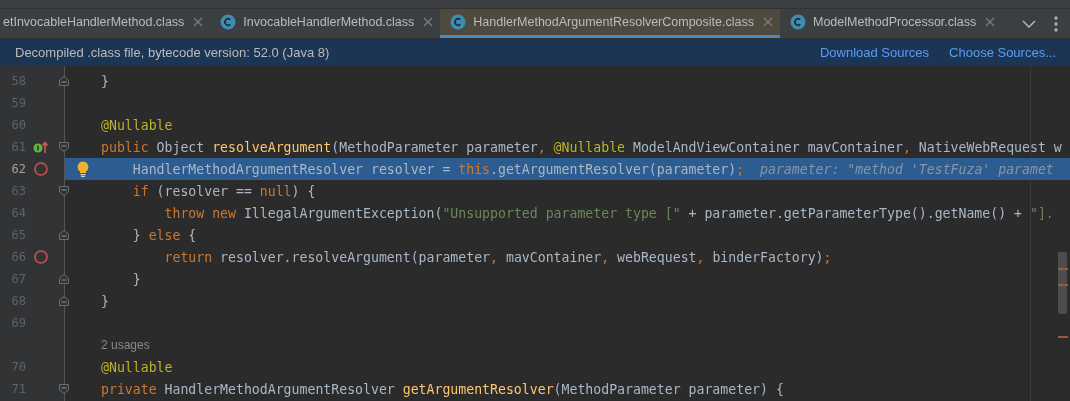 The width and height of the screenshot is (1070, 401). What do you see at coordinates (891, 23) in the screenshot?
I see `editor-tab: ModelMethodProcessor.class` at bounding box center [891, 23].